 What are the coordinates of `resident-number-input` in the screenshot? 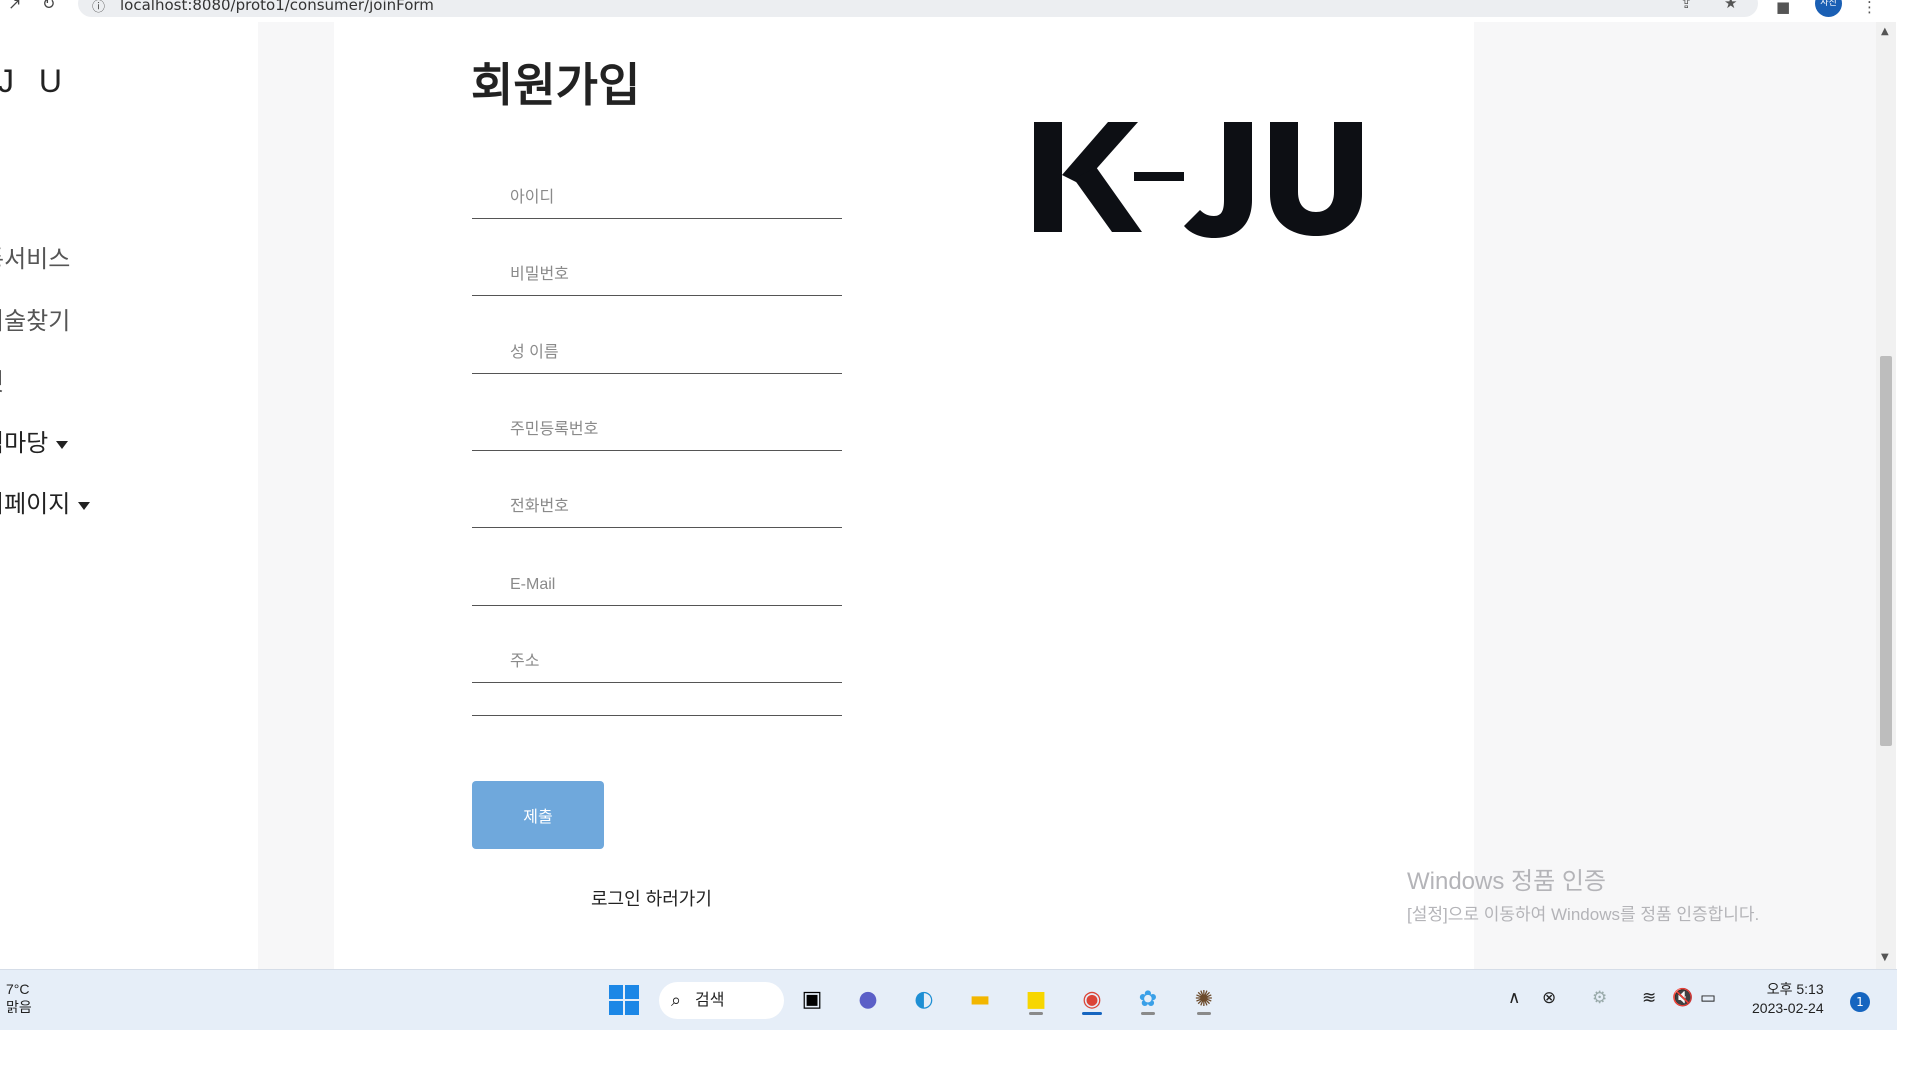 It's located at (657, 425).